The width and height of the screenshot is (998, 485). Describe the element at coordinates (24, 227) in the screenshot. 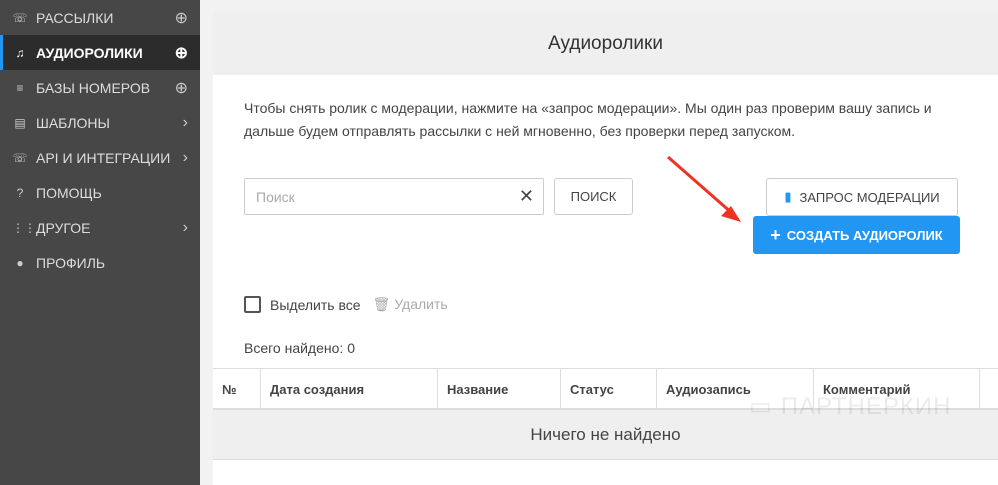

I see `grid-icon: ⋮⋮` at that location.